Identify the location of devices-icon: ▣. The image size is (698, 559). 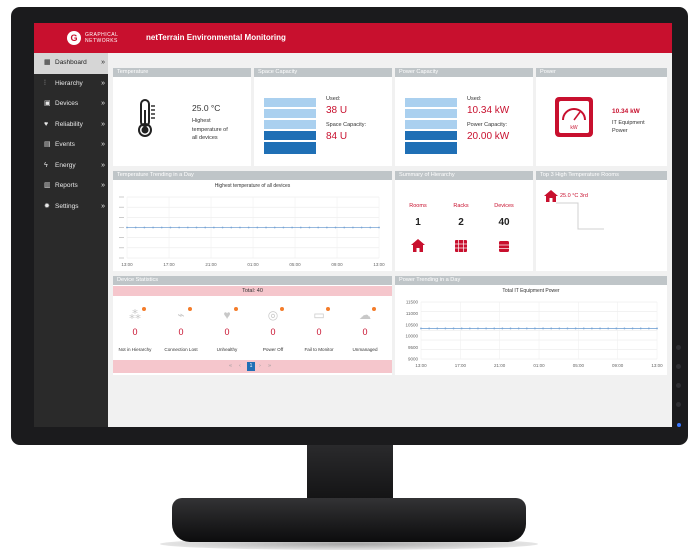
(47, 103).